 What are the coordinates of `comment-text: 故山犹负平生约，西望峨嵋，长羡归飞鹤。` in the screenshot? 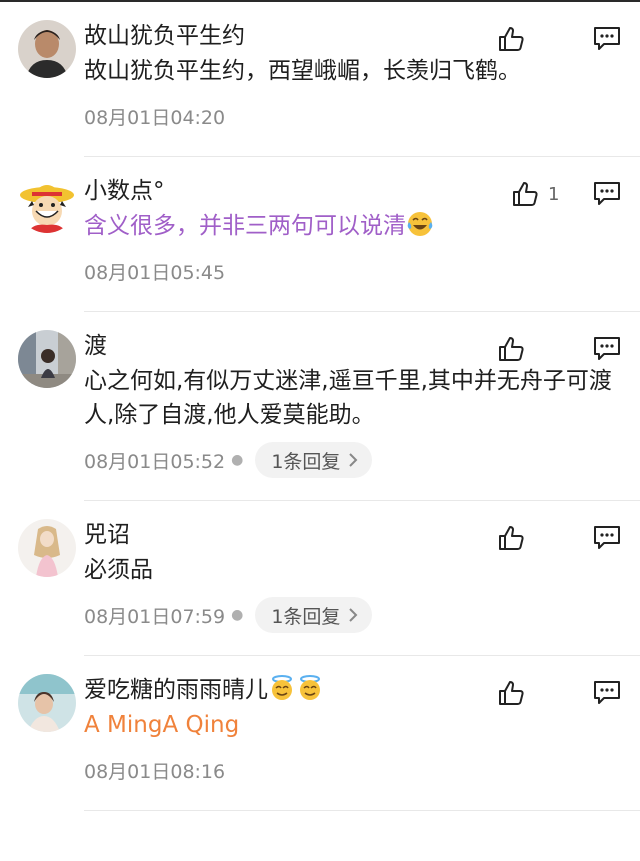 It's located at (302, 71).